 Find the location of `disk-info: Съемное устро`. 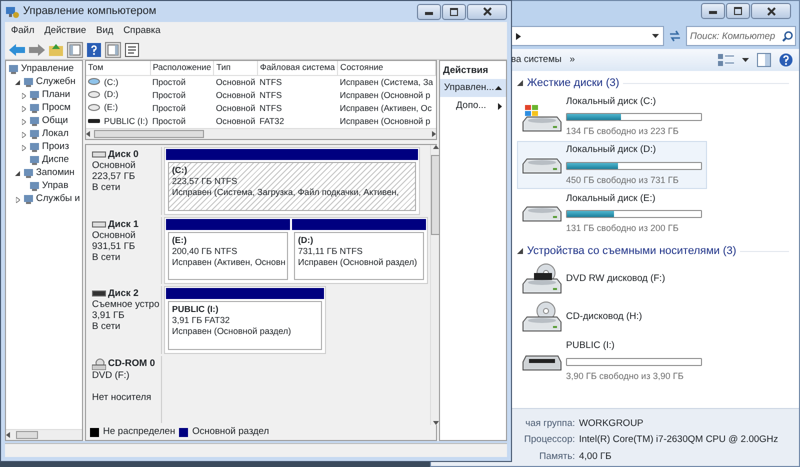

disk-info: Съемное устро is located at coordinates (124, 304).